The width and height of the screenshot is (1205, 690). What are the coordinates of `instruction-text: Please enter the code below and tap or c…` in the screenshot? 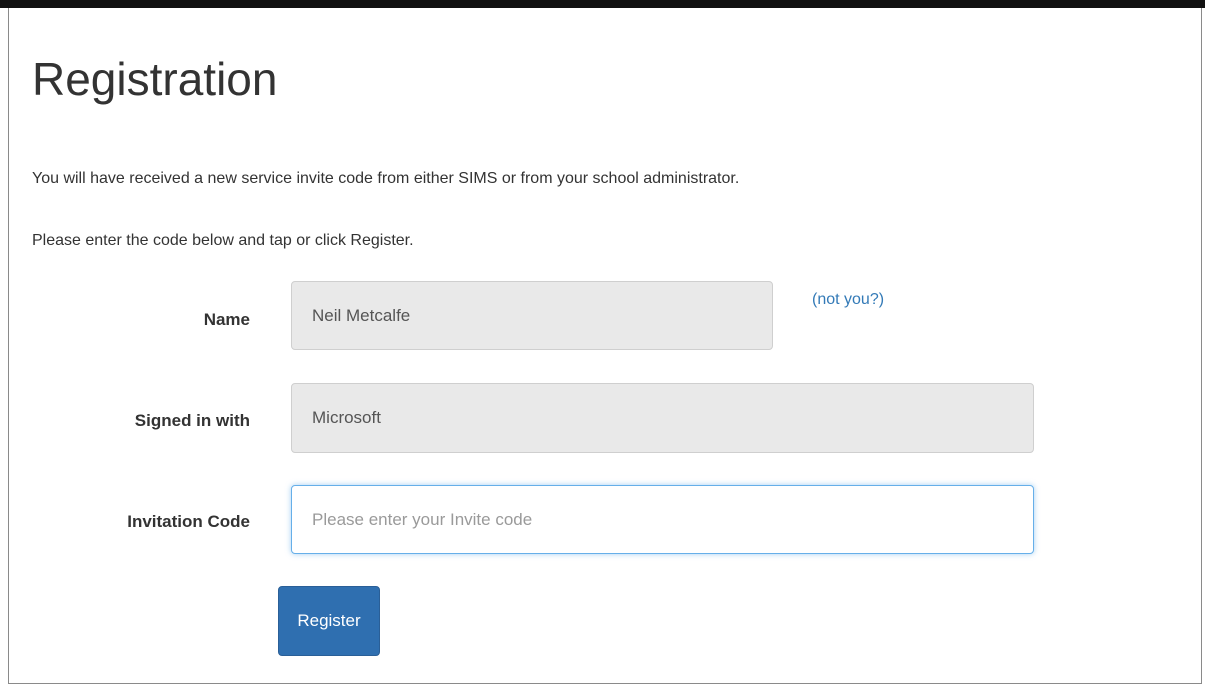 It's located at (223, 240).